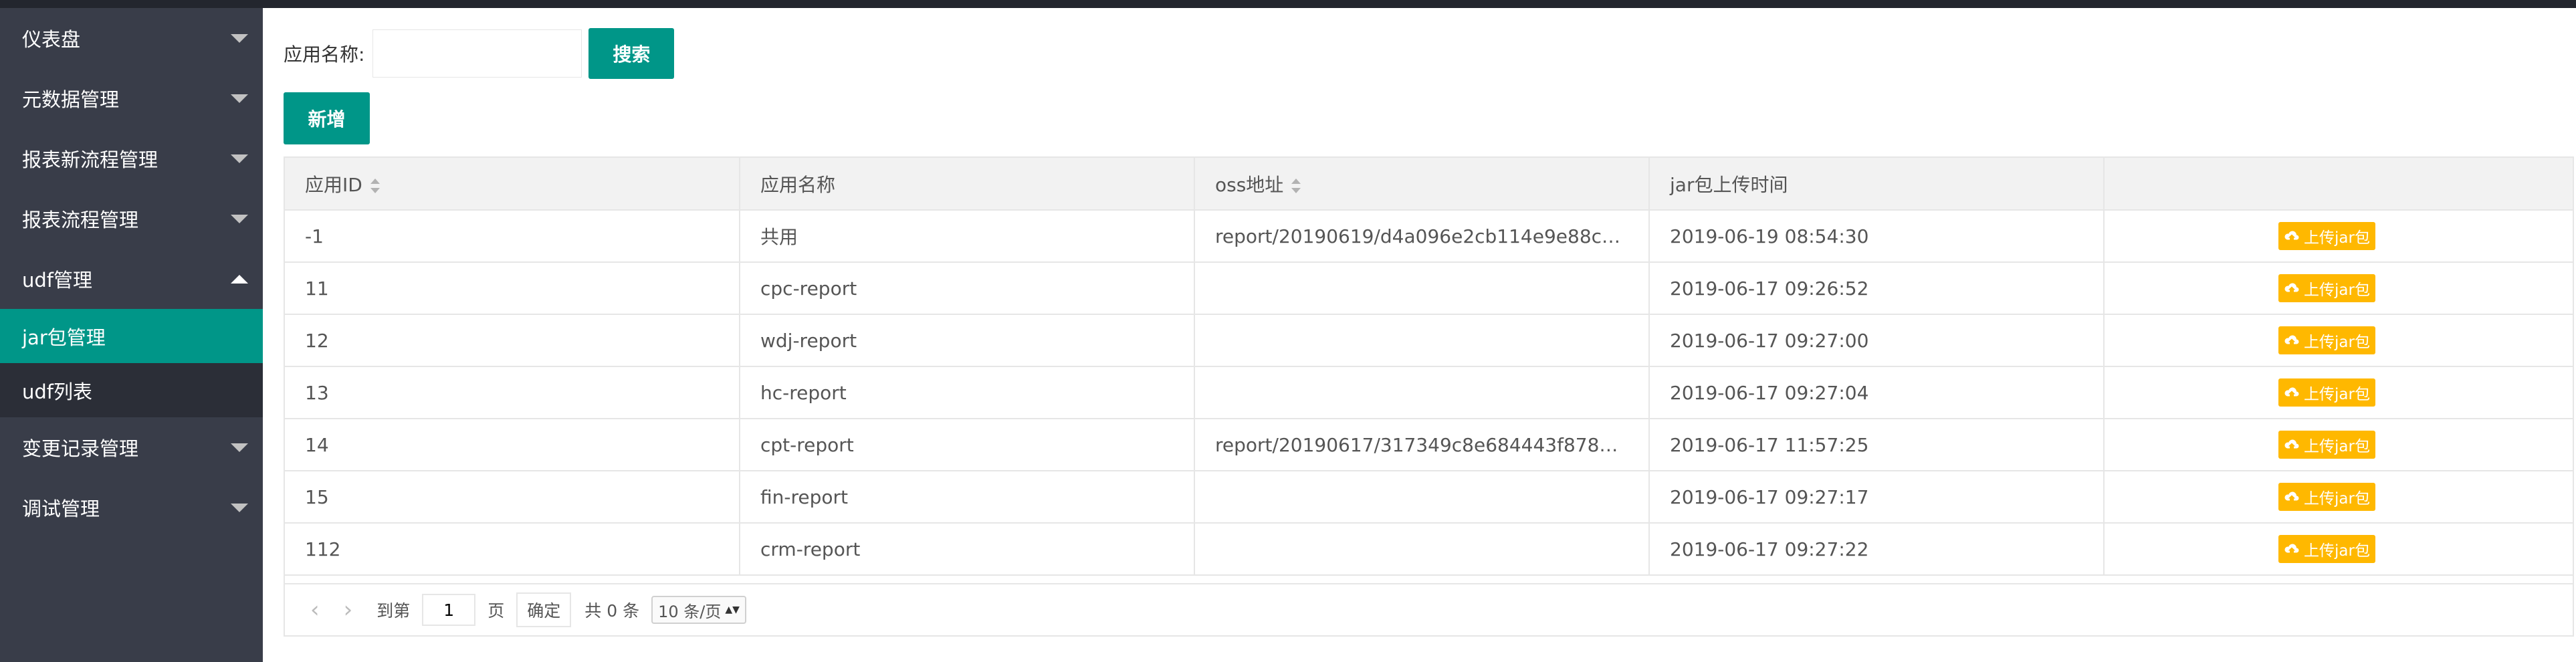 This screenshot has height=662, width=2576. I want to click on cell-id: 14, so click(512, 444).